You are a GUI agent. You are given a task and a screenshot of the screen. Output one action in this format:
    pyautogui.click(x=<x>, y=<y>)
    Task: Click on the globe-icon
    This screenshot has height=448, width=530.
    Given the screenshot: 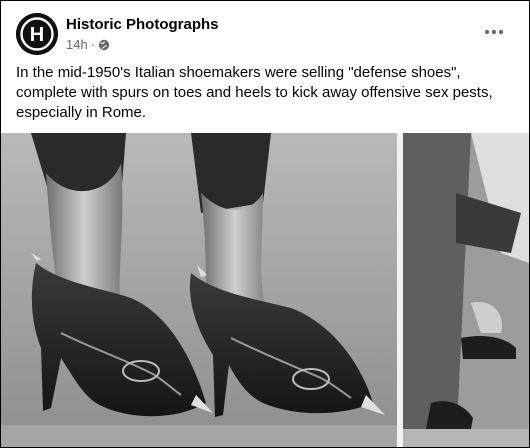 What is the action you would take?
    pyautogui.click(x=104, y=44)
    